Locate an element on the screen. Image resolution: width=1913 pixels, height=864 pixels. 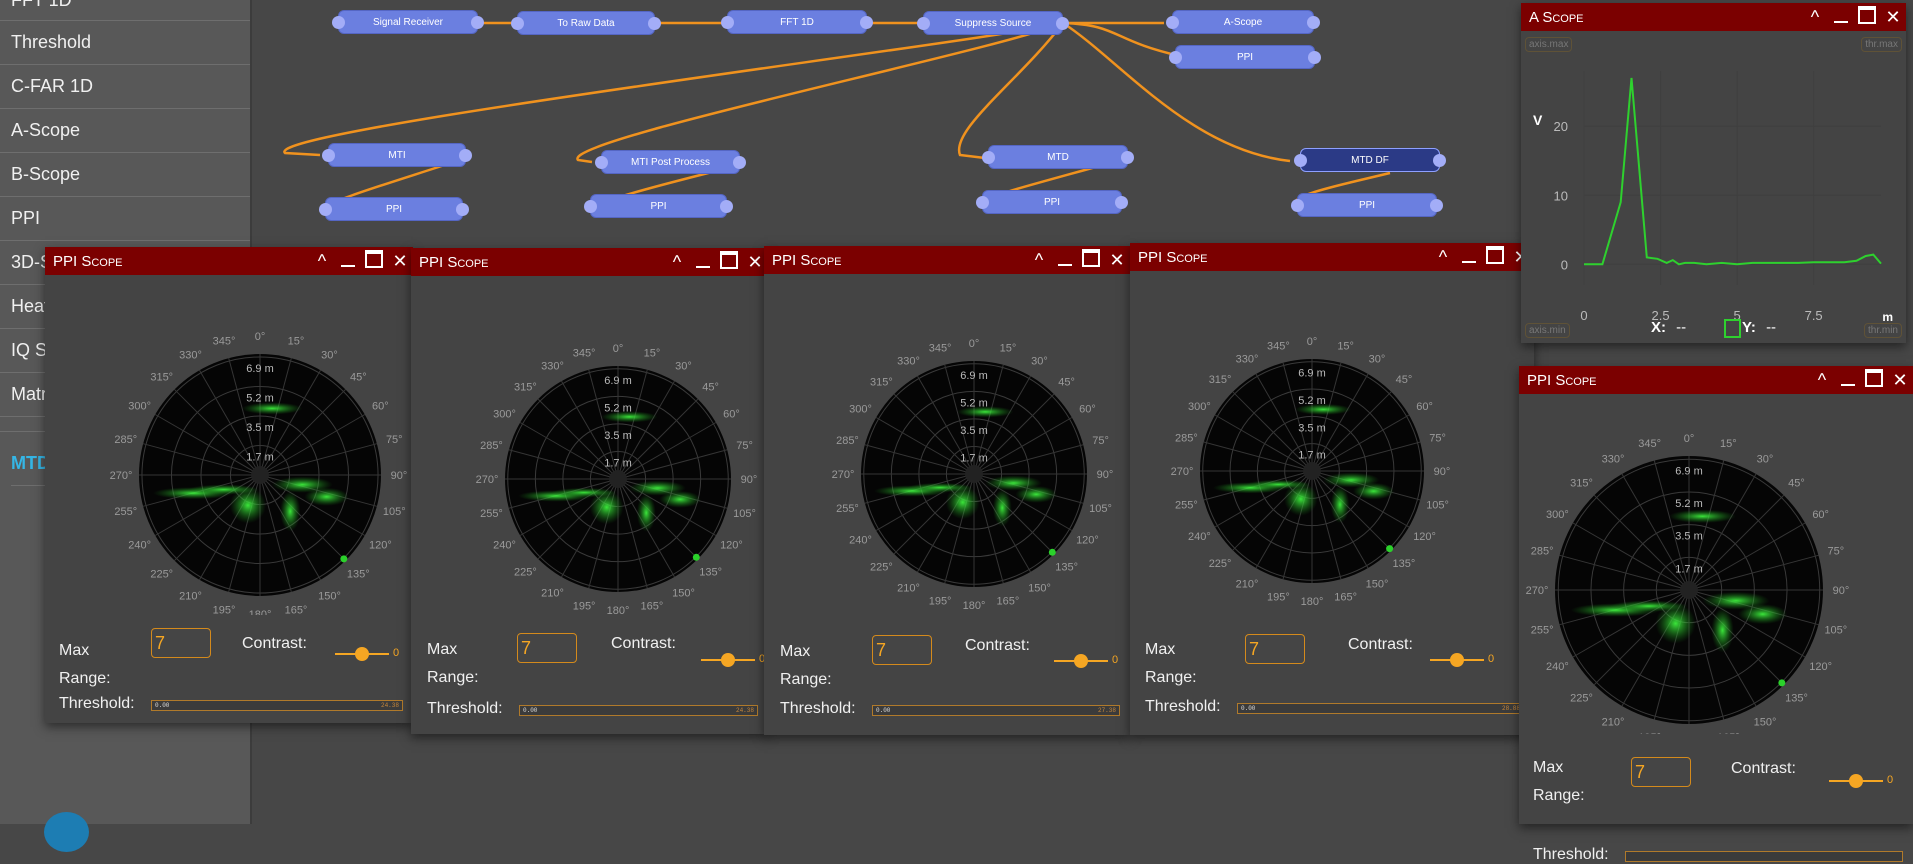
node-mtd: MTD is located at coordinates (1058, 157).